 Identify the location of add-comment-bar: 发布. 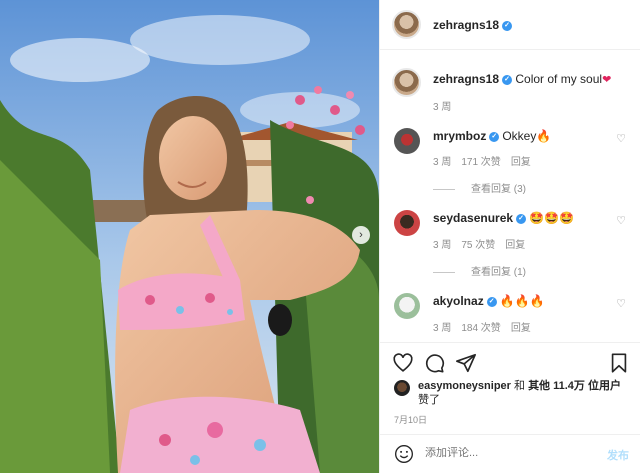
(510, 453).